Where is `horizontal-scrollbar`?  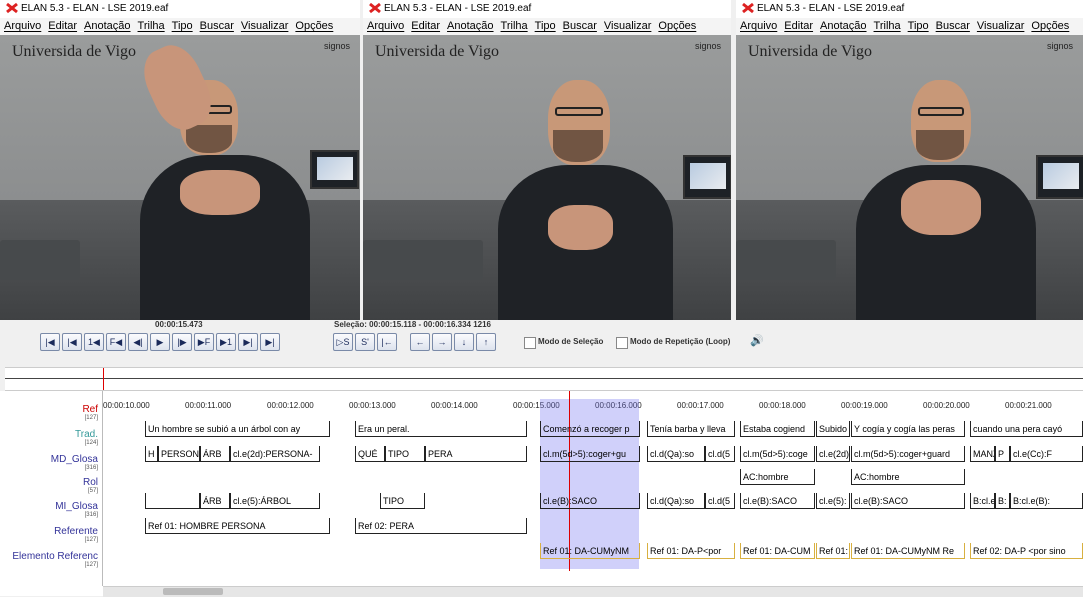
horizontal-scrollbar is located at coordinates (593, 591).